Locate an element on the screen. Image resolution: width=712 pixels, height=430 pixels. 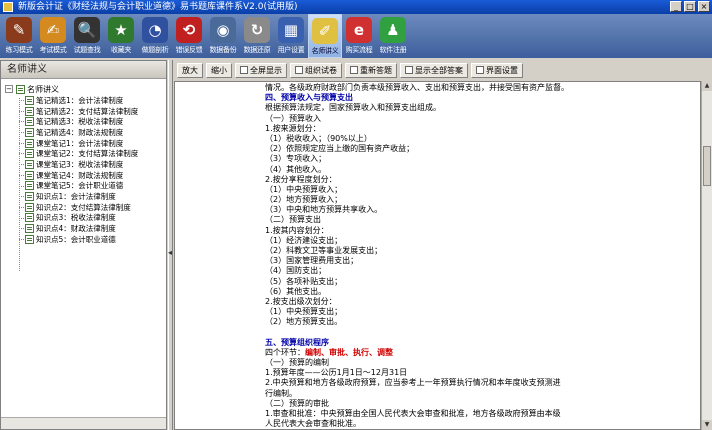
folder-icon: ✍ is located at coordinates (53, 30).